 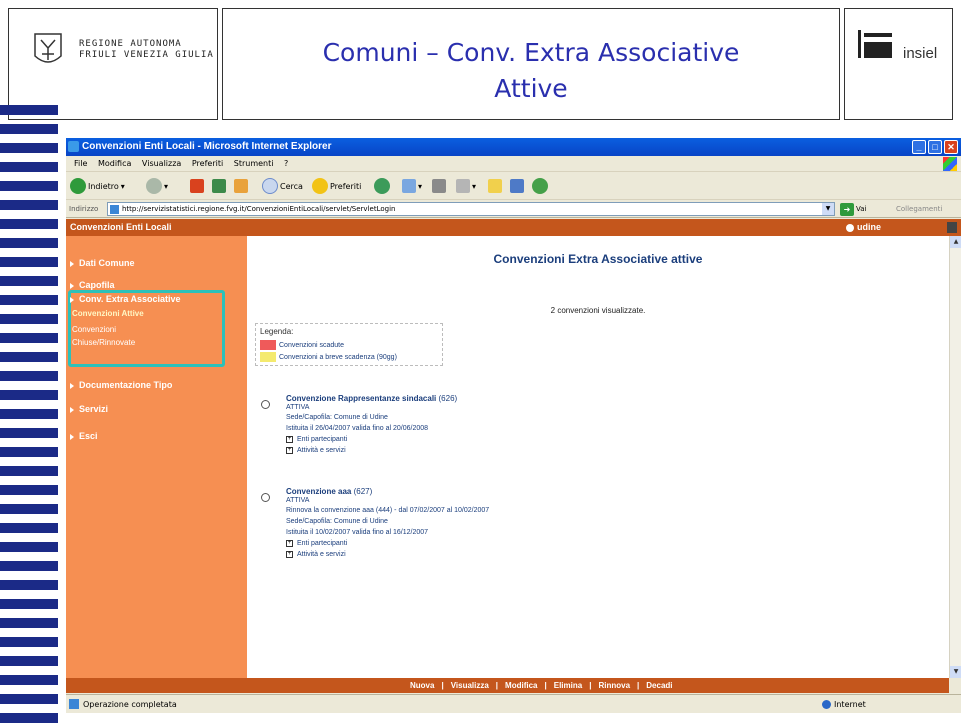 What do you see at coordinates (337, 521) in the screenshot?
I see `convention-sede: Sede/Capofila: Comune di Udine` at bounding box center [337, 521].